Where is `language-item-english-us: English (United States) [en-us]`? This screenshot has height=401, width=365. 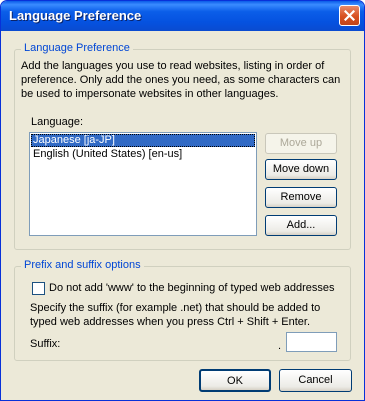 language-item-english-us: English (United States) [en-us] is located at coordinates (143, 154).